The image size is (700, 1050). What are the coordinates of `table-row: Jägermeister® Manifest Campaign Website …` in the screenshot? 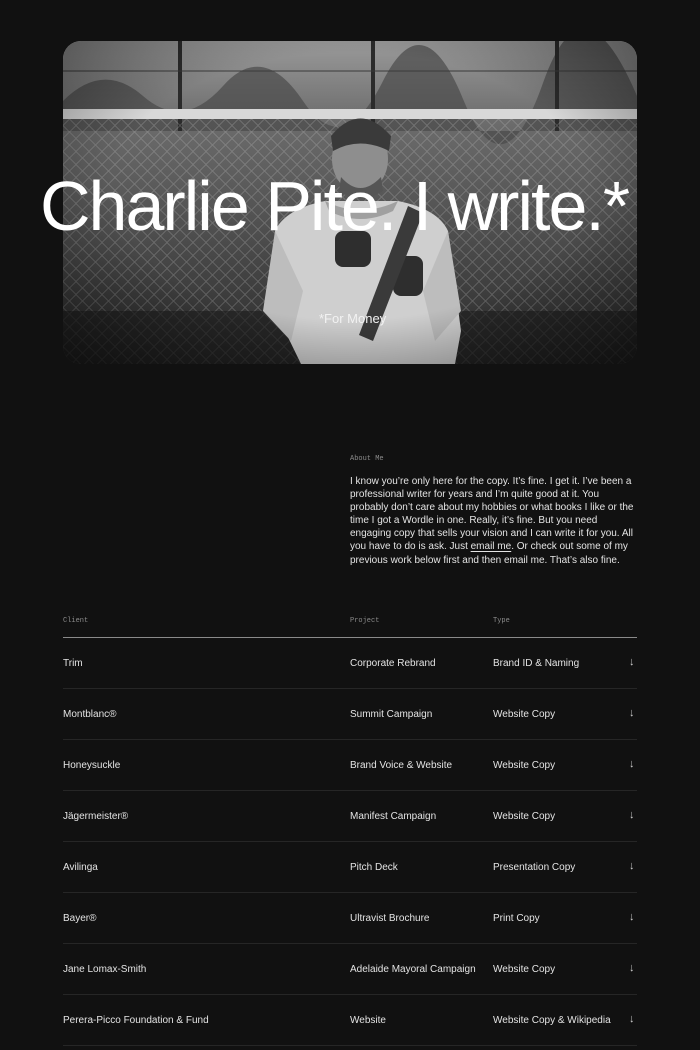 It's located at (350, 816).